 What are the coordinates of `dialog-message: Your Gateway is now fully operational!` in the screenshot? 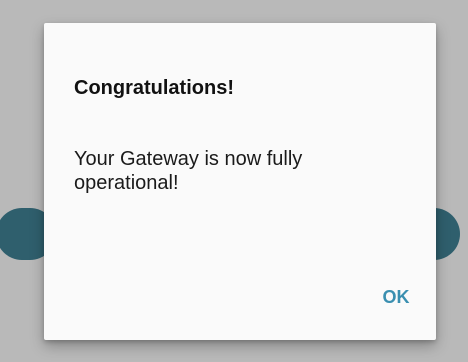 It's located at (188, 171).